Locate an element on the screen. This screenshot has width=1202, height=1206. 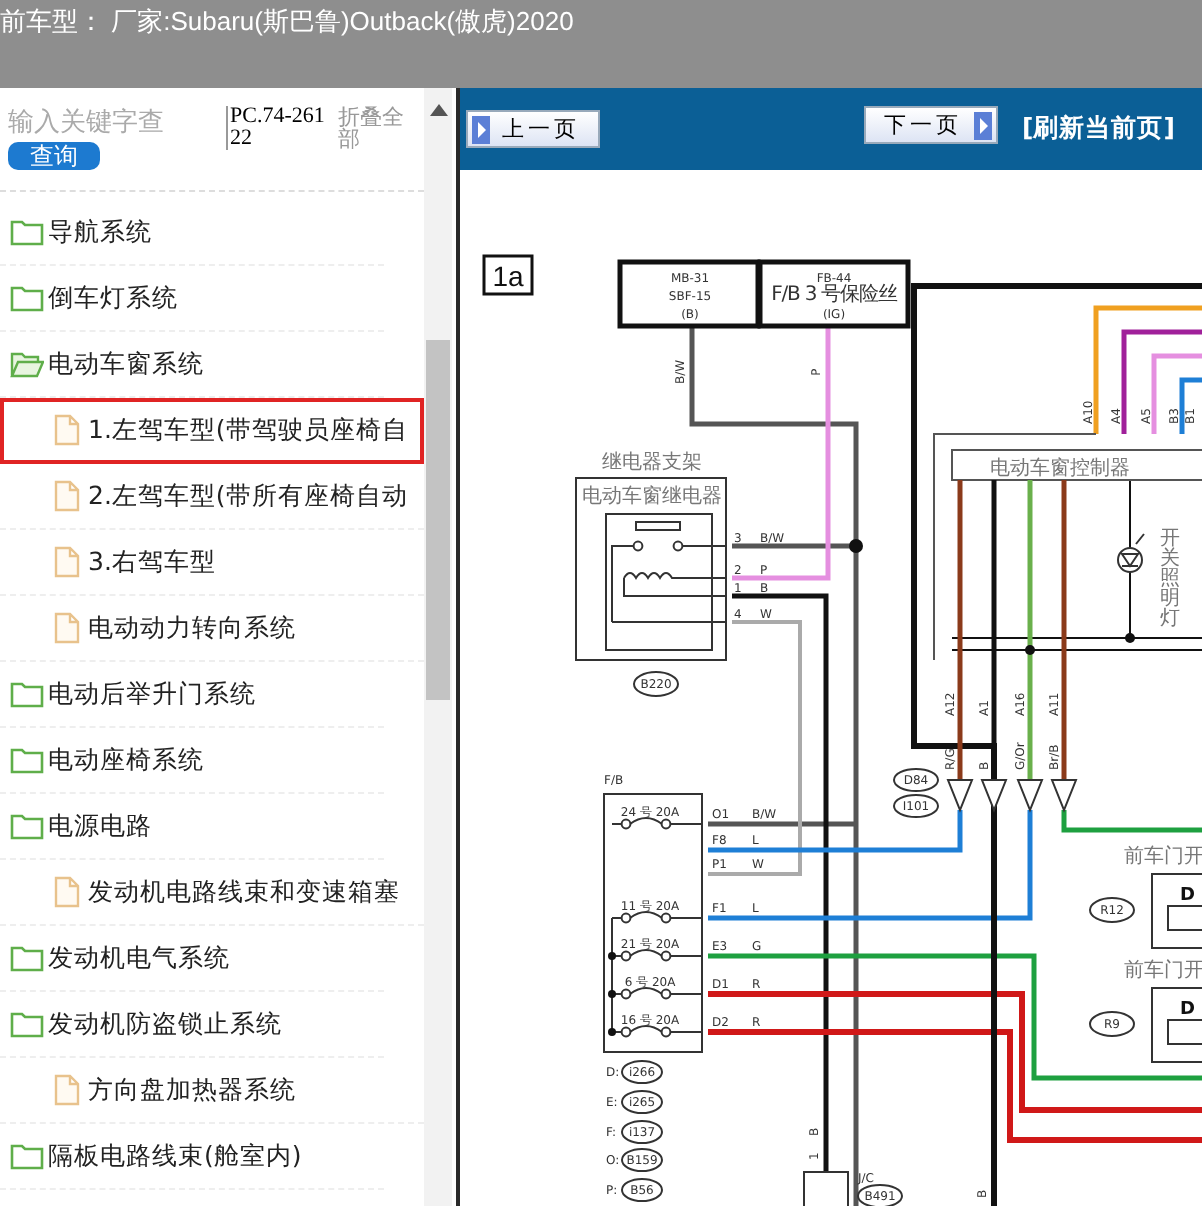
lamp-label: 开关照明灯 is located at coordinates (1170, 579).